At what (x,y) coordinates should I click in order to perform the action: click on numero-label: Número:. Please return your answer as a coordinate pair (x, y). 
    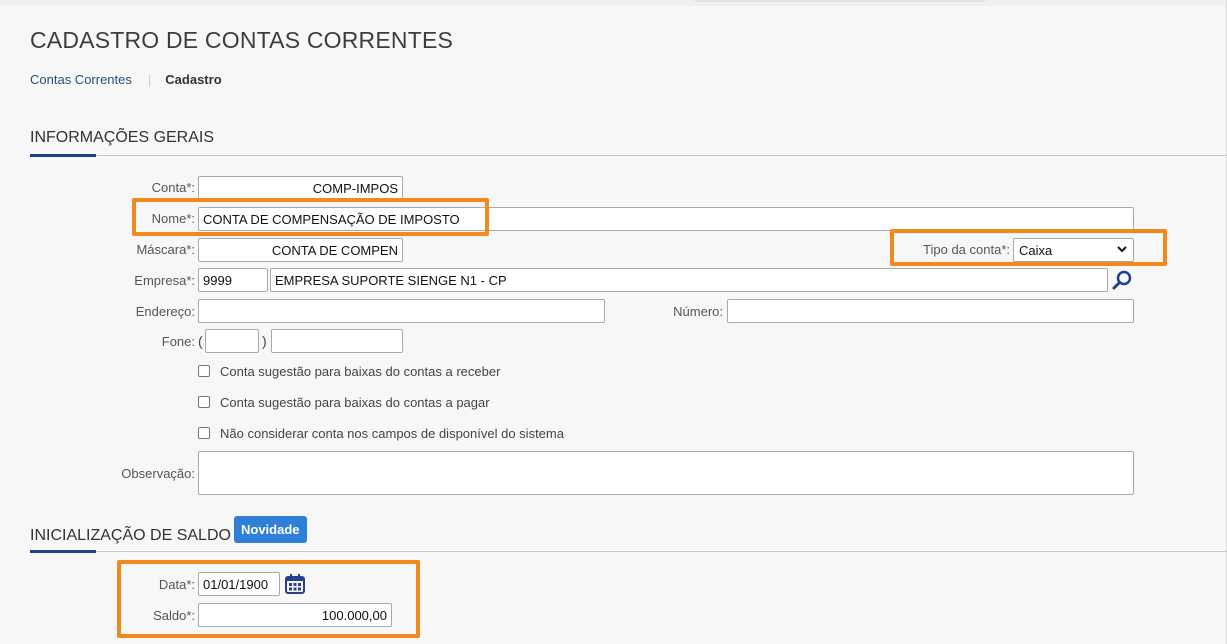
    Looking at the image, I should click on (698, 311).